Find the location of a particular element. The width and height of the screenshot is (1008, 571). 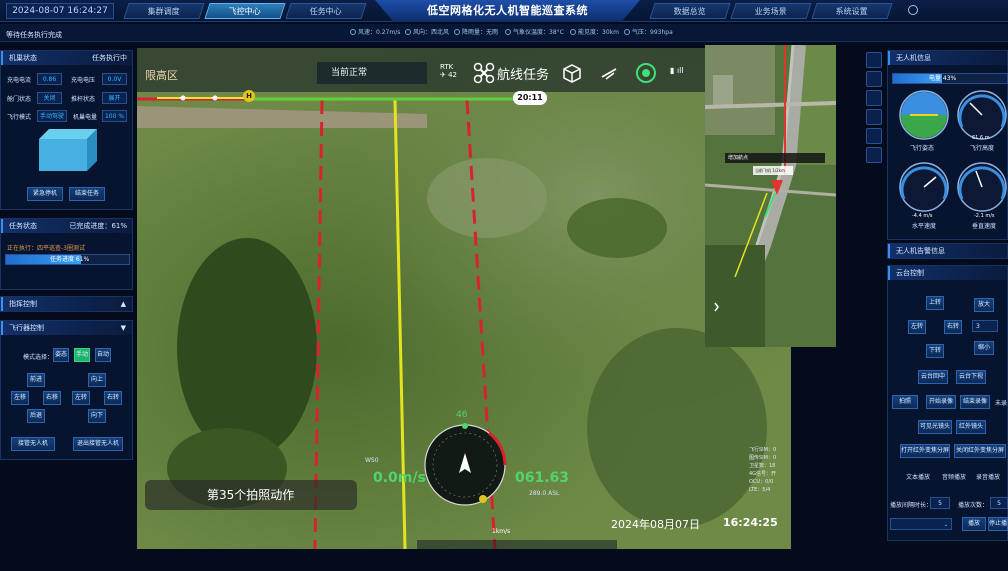

gear-icon is located at coordinates (913, 10).